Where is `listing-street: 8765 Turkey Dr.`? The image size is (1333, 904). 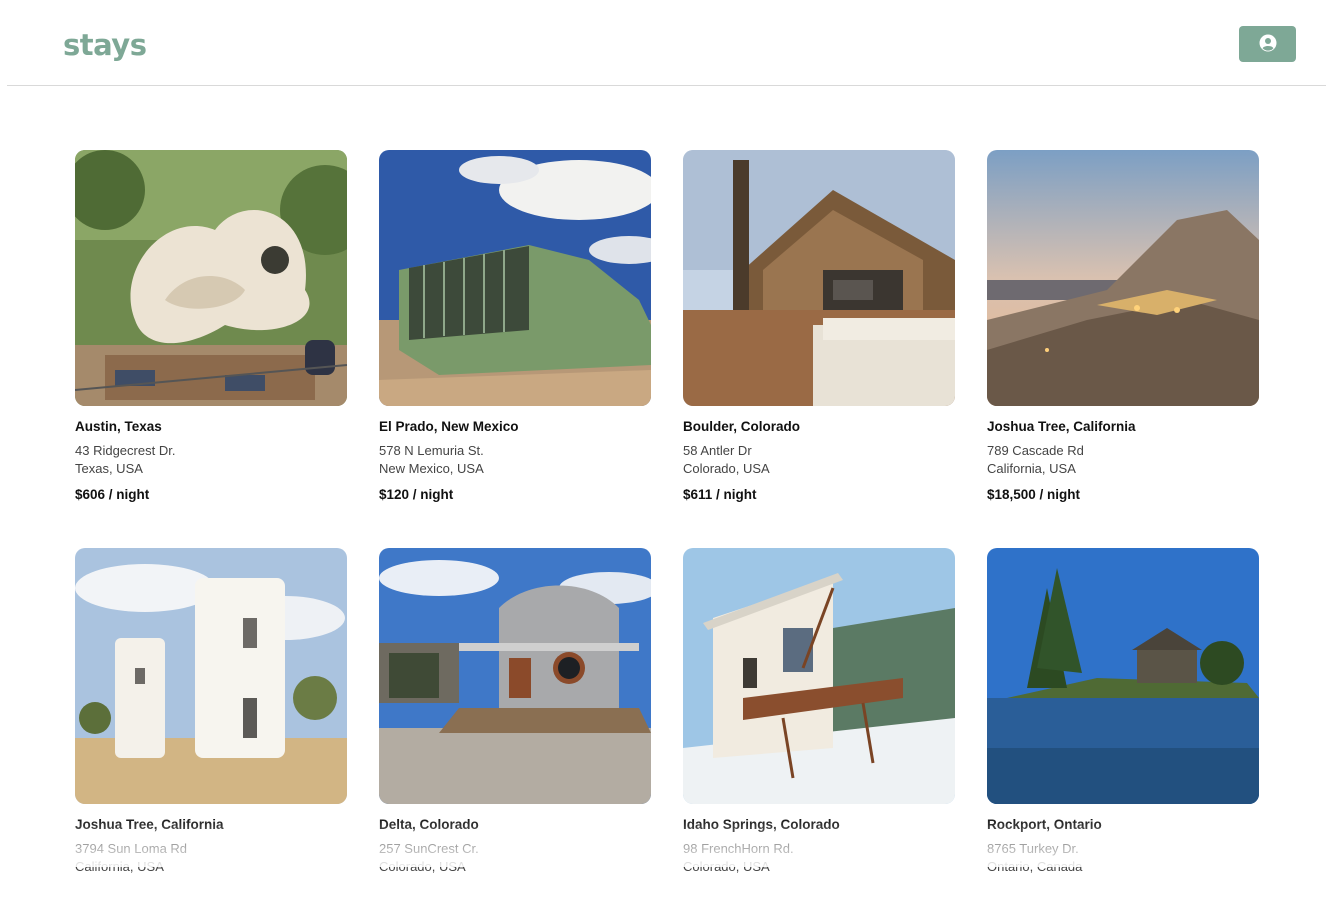
listing-street: 8765 Turkey Dr. is located at coordinates (1033, 848).